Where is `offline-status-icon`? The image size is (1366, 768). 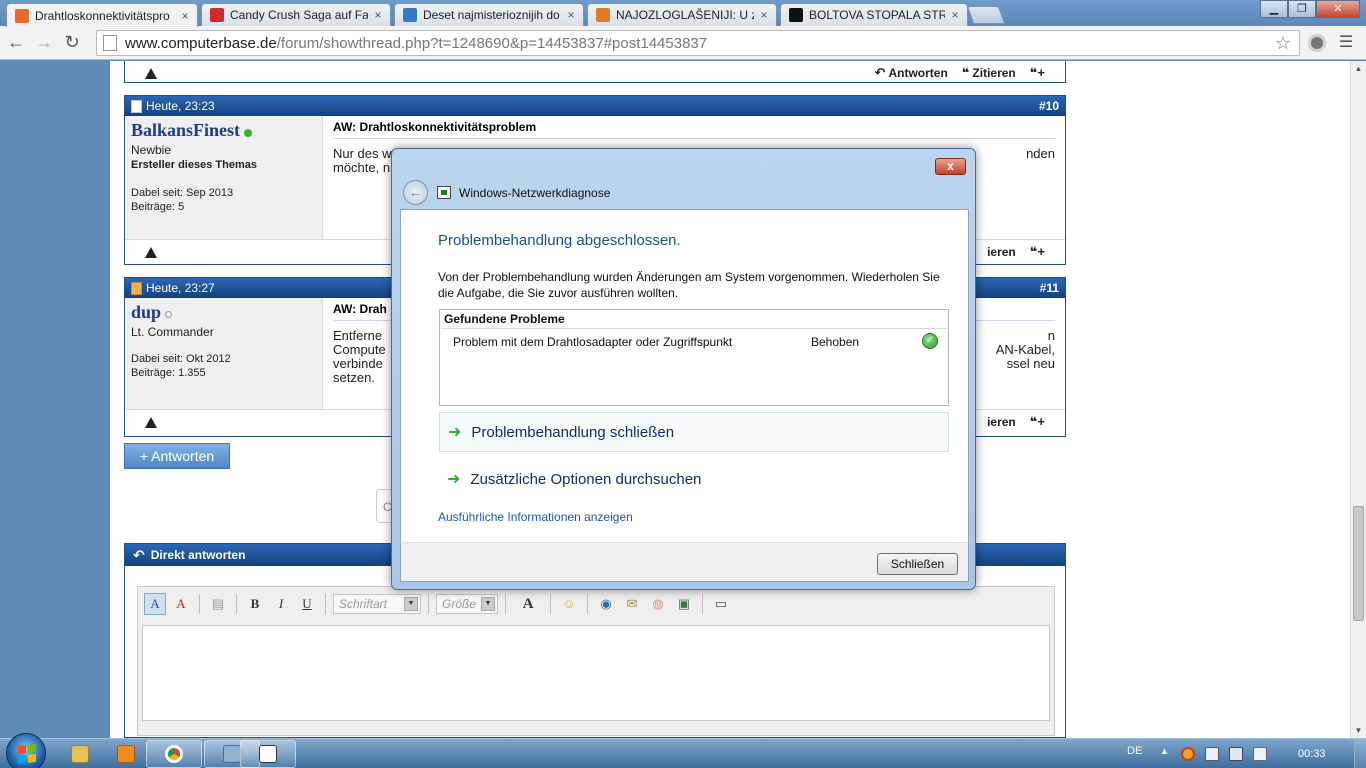 offline-status-icon is located at coordinates (169, 315).